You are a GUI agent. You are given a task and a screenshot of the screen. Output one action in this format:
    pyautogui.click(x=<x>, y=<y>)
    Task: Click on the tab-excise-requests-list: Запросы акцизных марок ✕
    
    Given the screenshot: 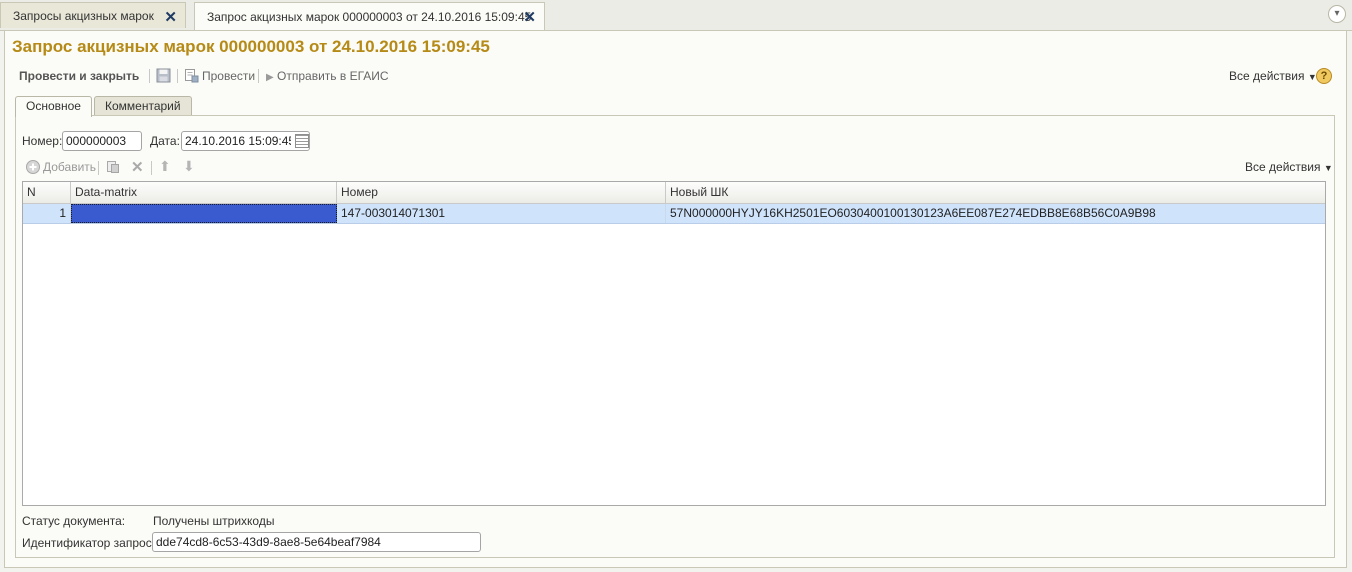 What is the action you would take?
    pyautogui.click(x=93, y=15)
    